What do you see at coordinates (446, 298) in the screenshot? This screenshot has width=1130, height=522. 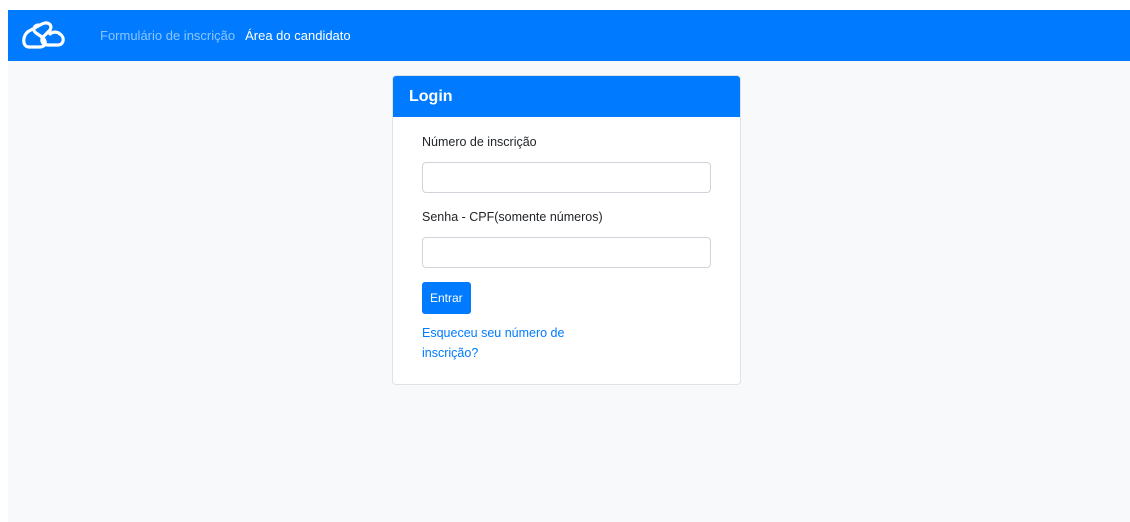 I see `login-submit-button: Entrar` at bounding box center [446, 298].